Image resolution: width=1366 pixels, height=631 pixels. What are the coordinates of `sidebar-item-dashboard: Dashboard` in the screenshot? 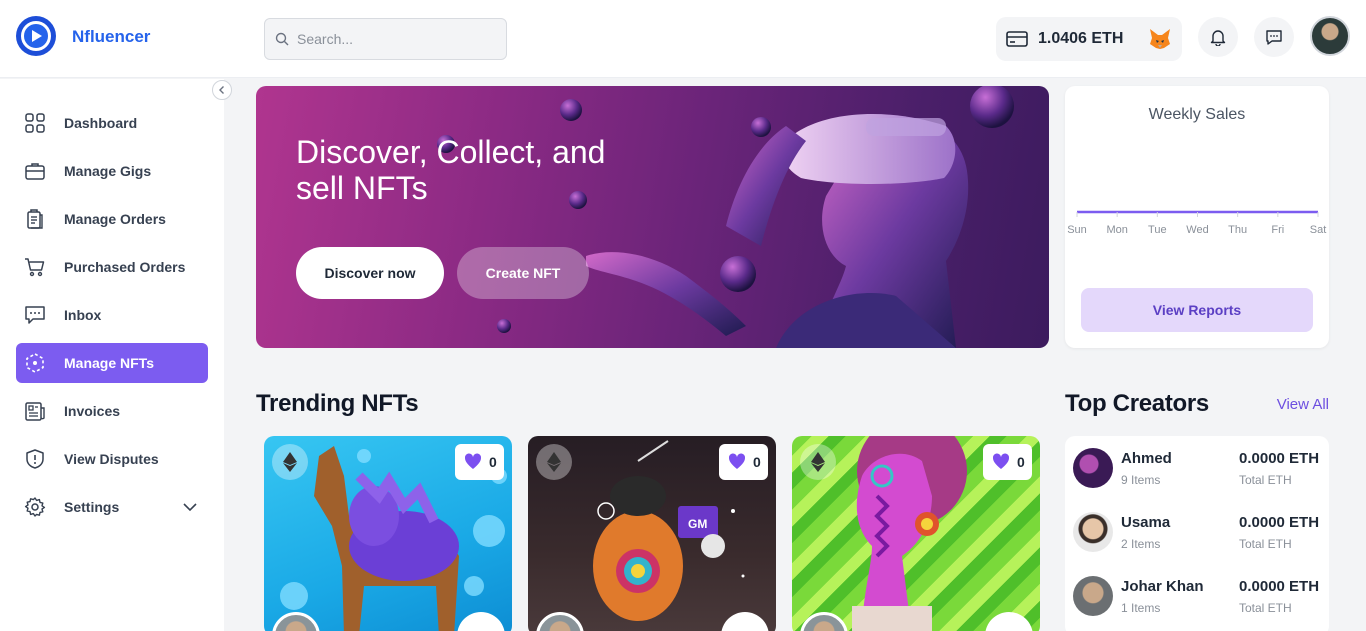 It's located at (112, 123).